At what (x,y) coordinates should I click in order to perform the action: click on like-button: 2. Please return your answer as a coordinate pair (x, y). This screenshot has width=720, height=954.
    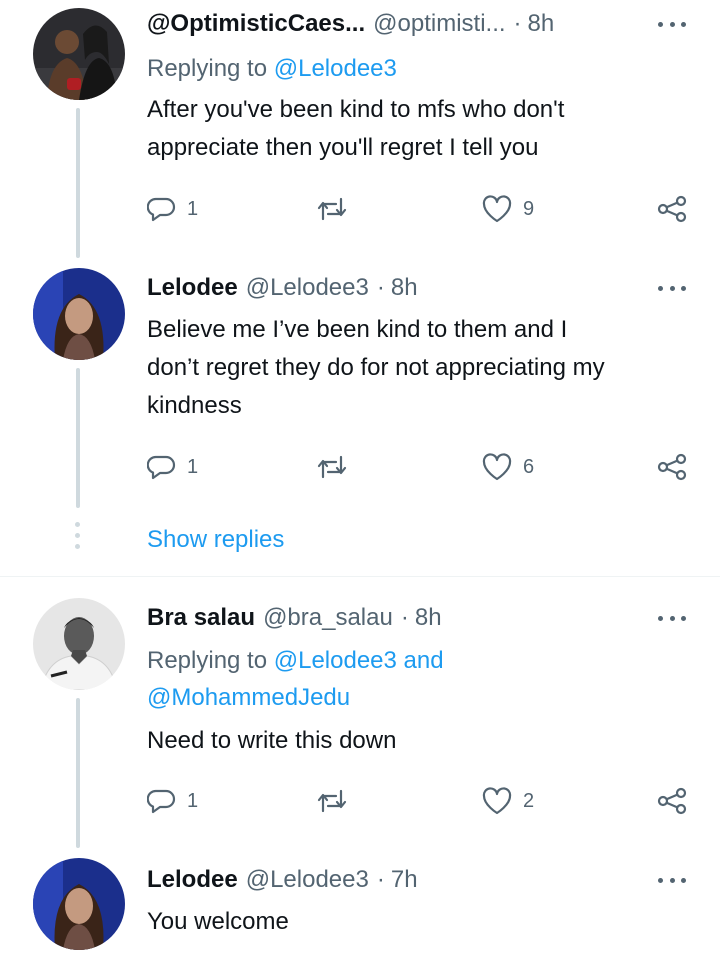
    Looking at the image, I should click on (507, 801).